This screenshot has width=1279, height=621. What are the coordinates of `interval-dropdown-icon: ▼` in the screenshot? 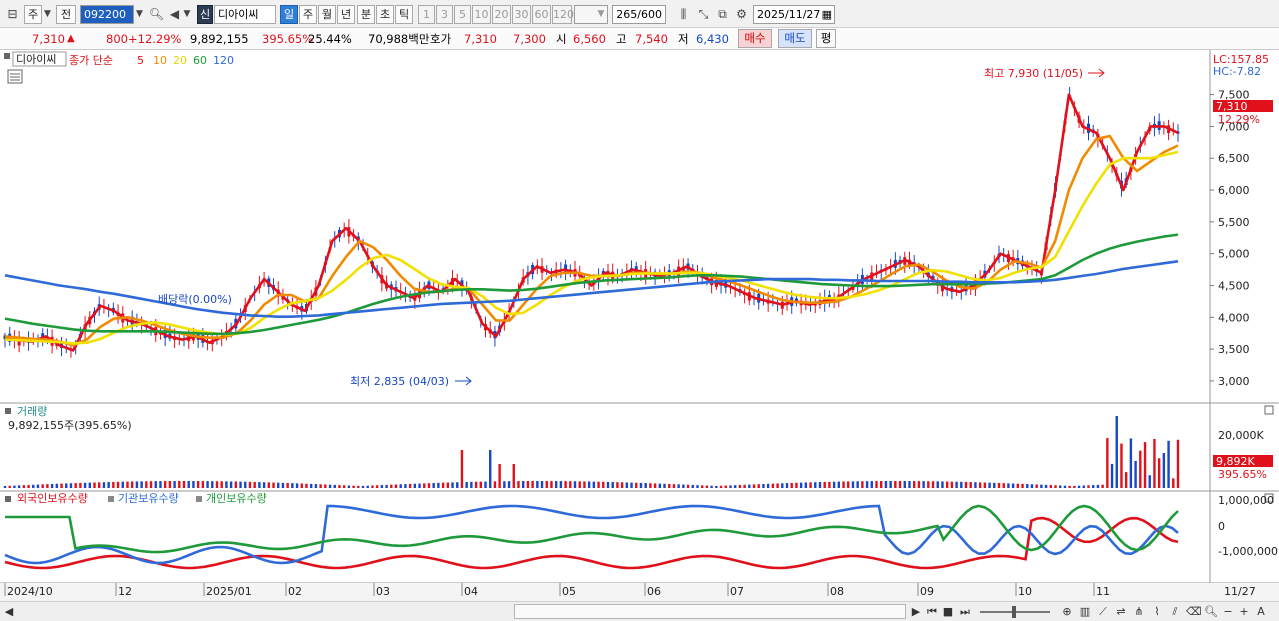 It's located at (601, 14).